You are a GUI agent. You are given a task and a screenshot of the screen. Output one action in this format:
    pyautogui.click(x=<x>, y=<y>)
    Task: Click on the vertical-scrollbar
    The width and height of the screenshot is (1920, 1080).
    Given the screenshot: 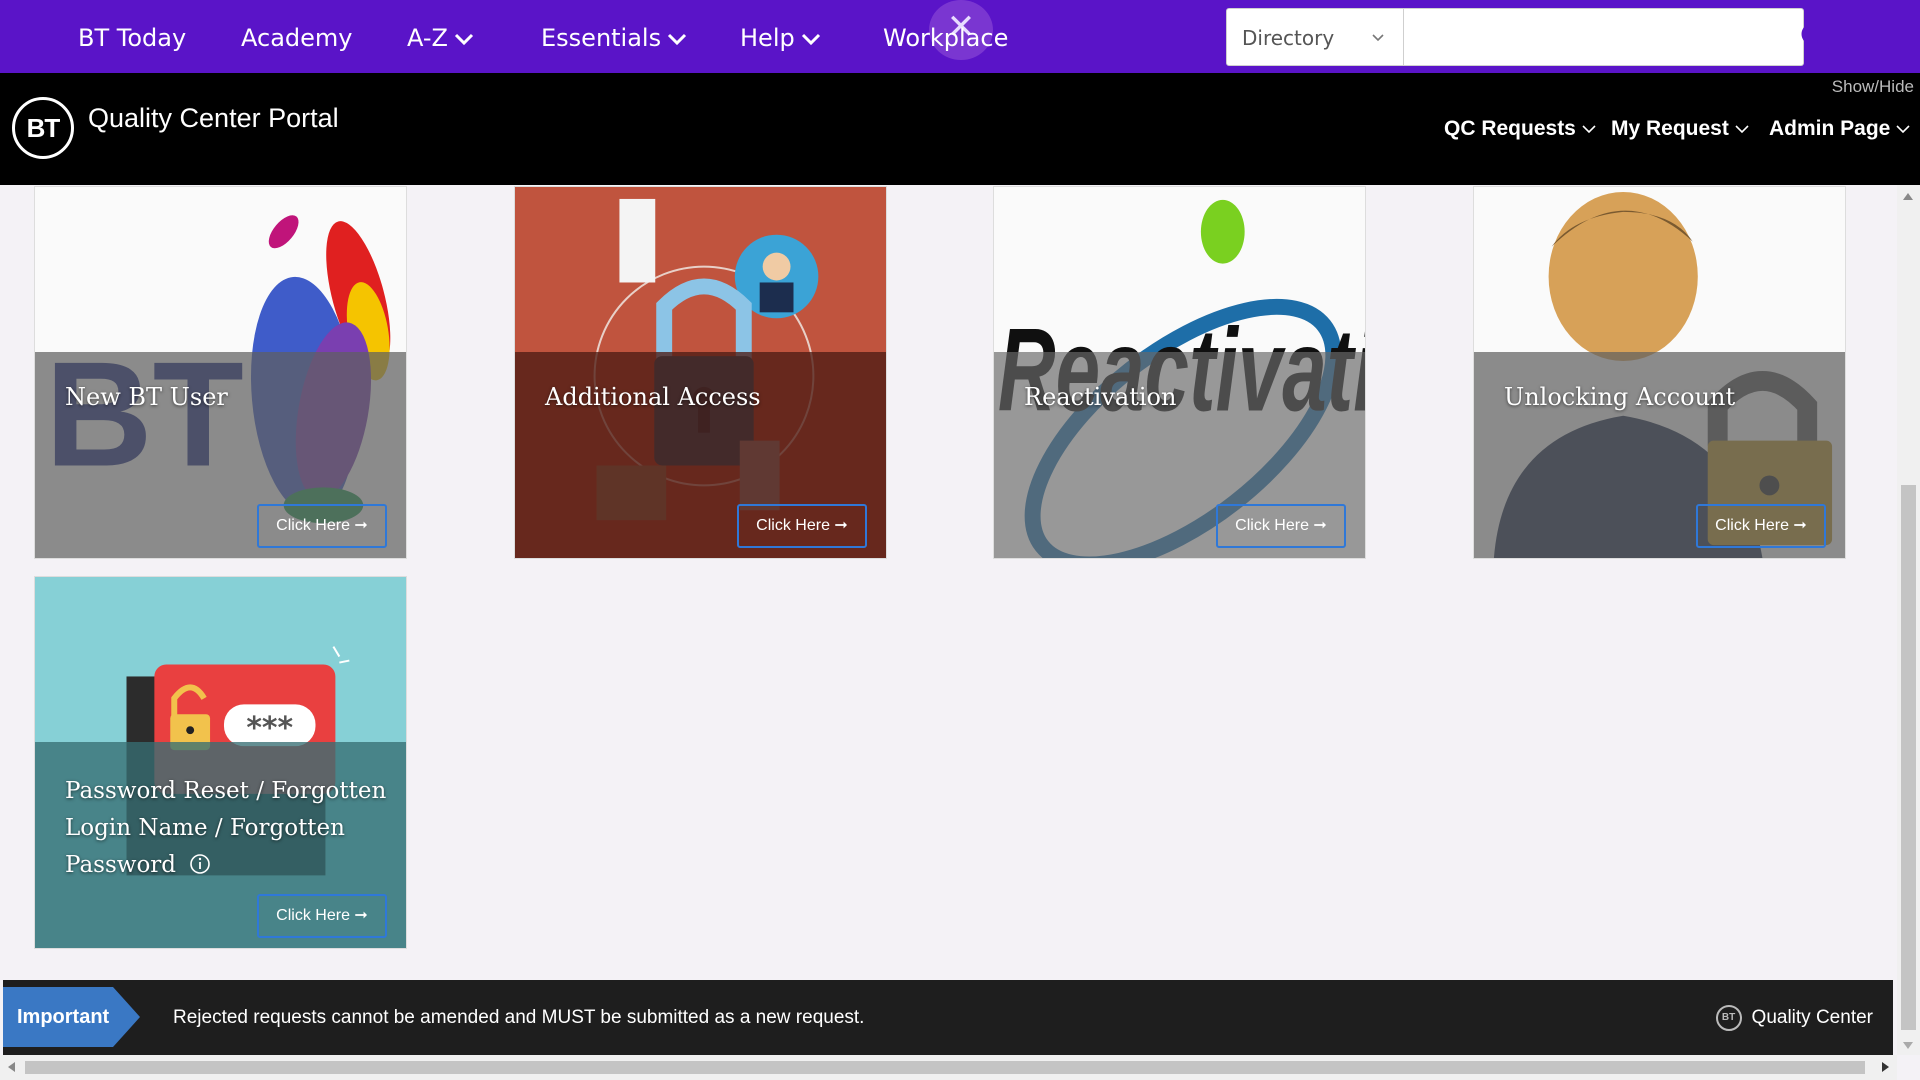 What is the action you would take?
    pyautogui.click(x=1908, y=620)
    